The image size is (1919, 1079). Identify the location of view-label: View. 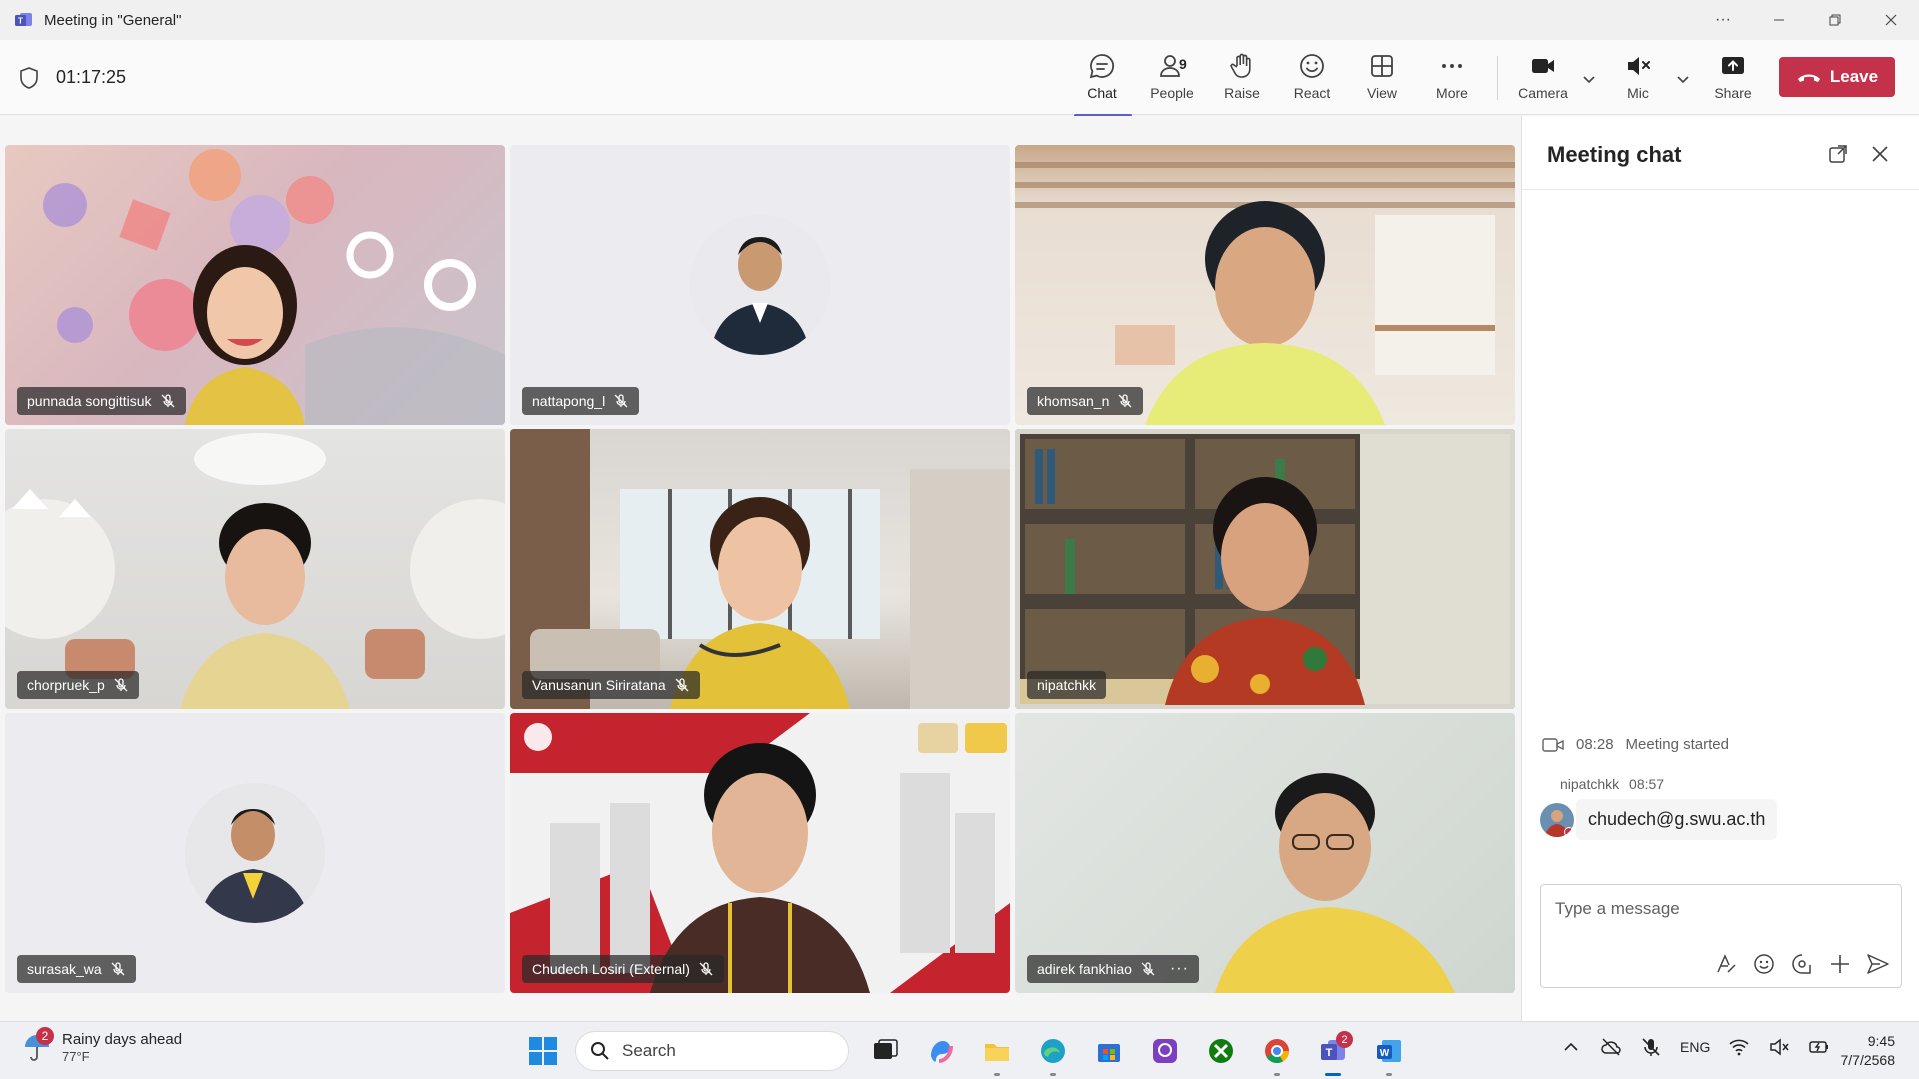
(1382, 93).